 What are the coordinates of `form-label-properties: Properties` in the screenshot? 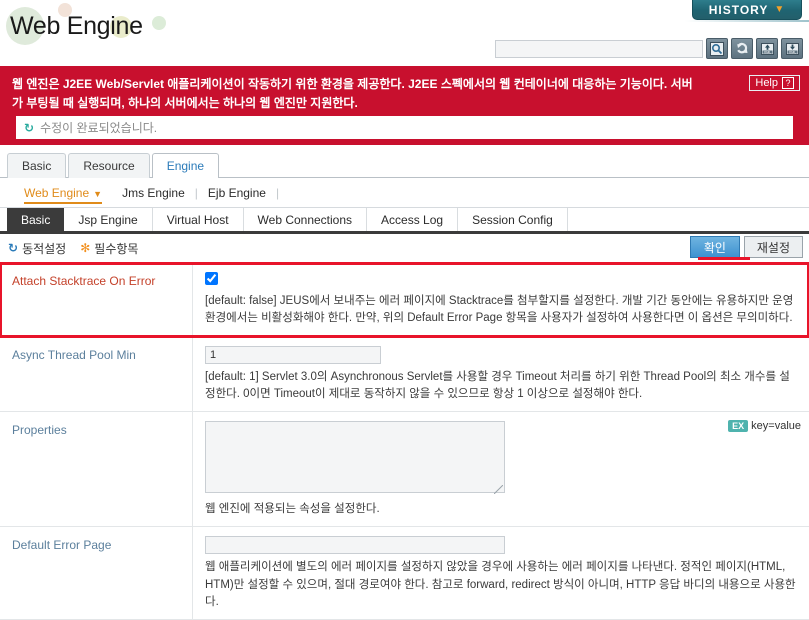 It's located at (96, 469).